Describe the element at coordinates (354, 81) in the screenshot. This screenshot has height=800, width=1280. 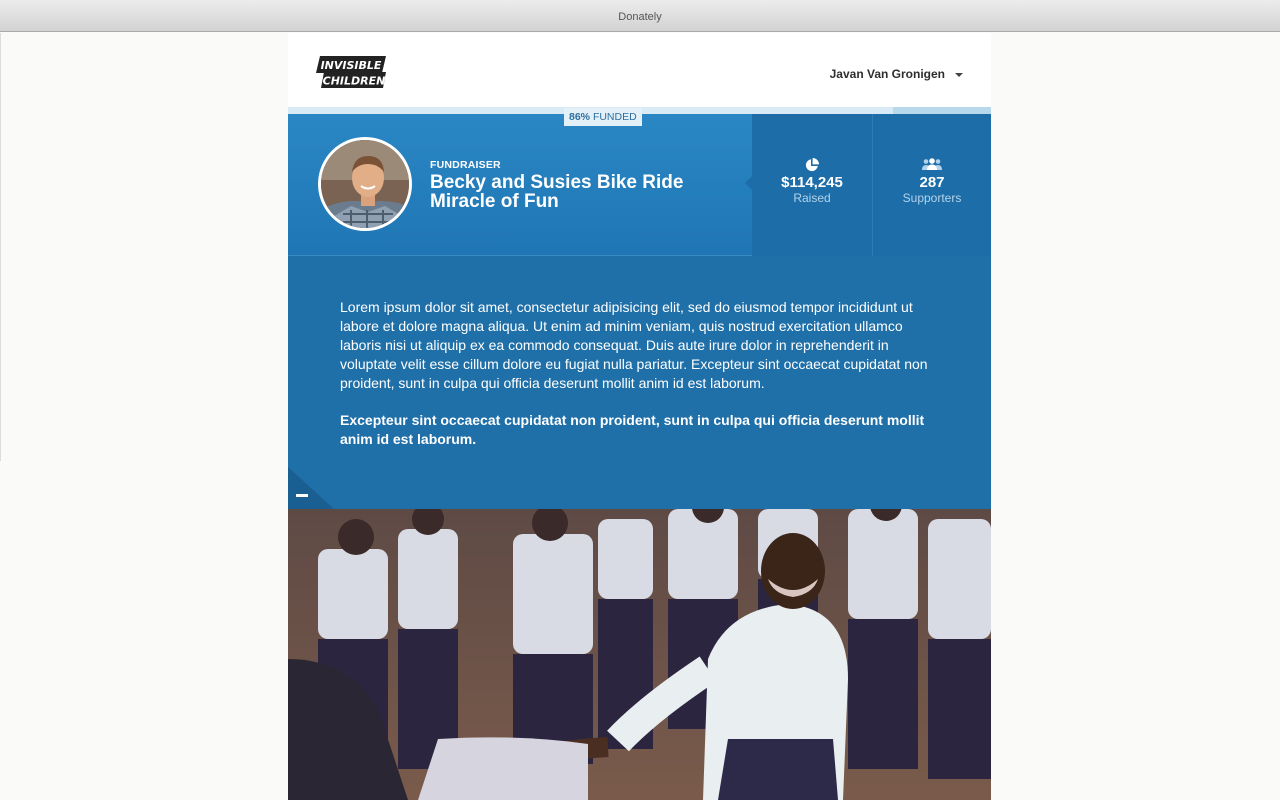
I see `logo-line-2: CHILDREN` at that location.